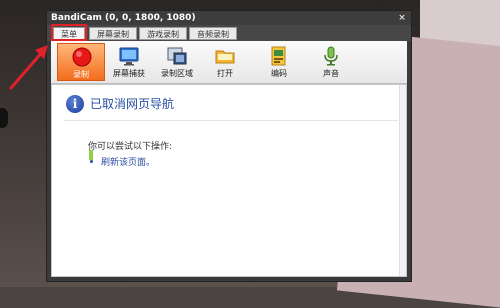  I want to click on toolbar: 录制 屏幕捕获 录制区域 打开 编码 声音, so click(229, 62).